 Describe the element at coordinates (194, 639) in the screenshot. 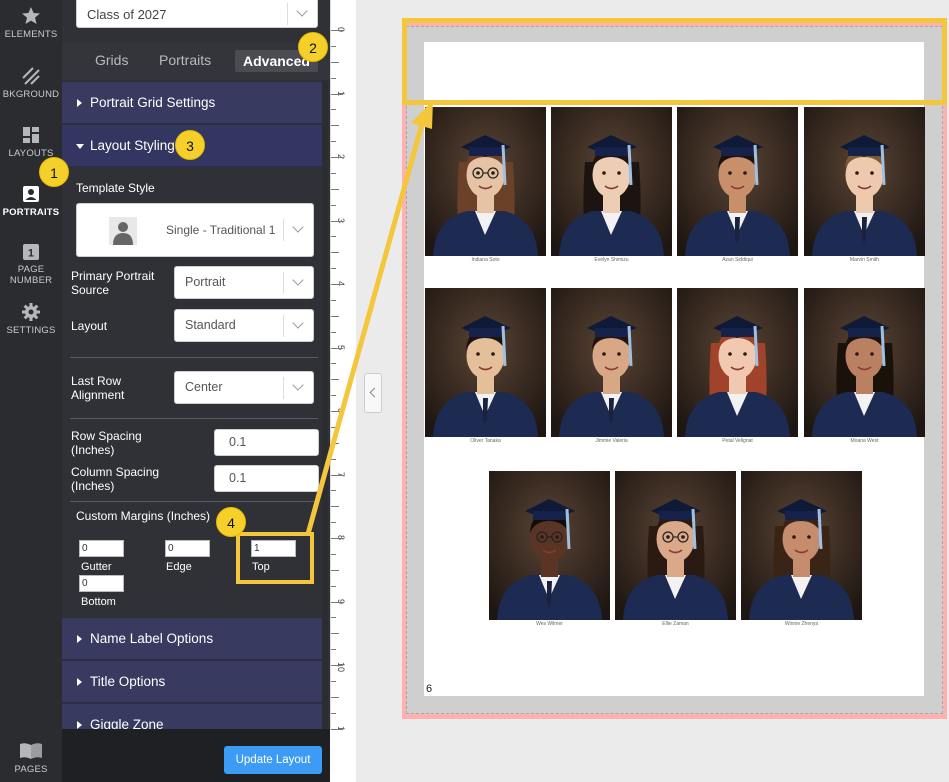

I see `section-name-label-options: Name Label Options` at that location.